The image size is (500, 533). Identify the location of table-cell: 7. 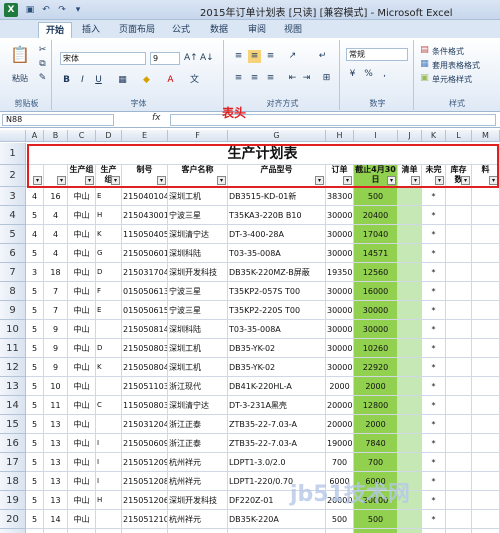
(56, 291).